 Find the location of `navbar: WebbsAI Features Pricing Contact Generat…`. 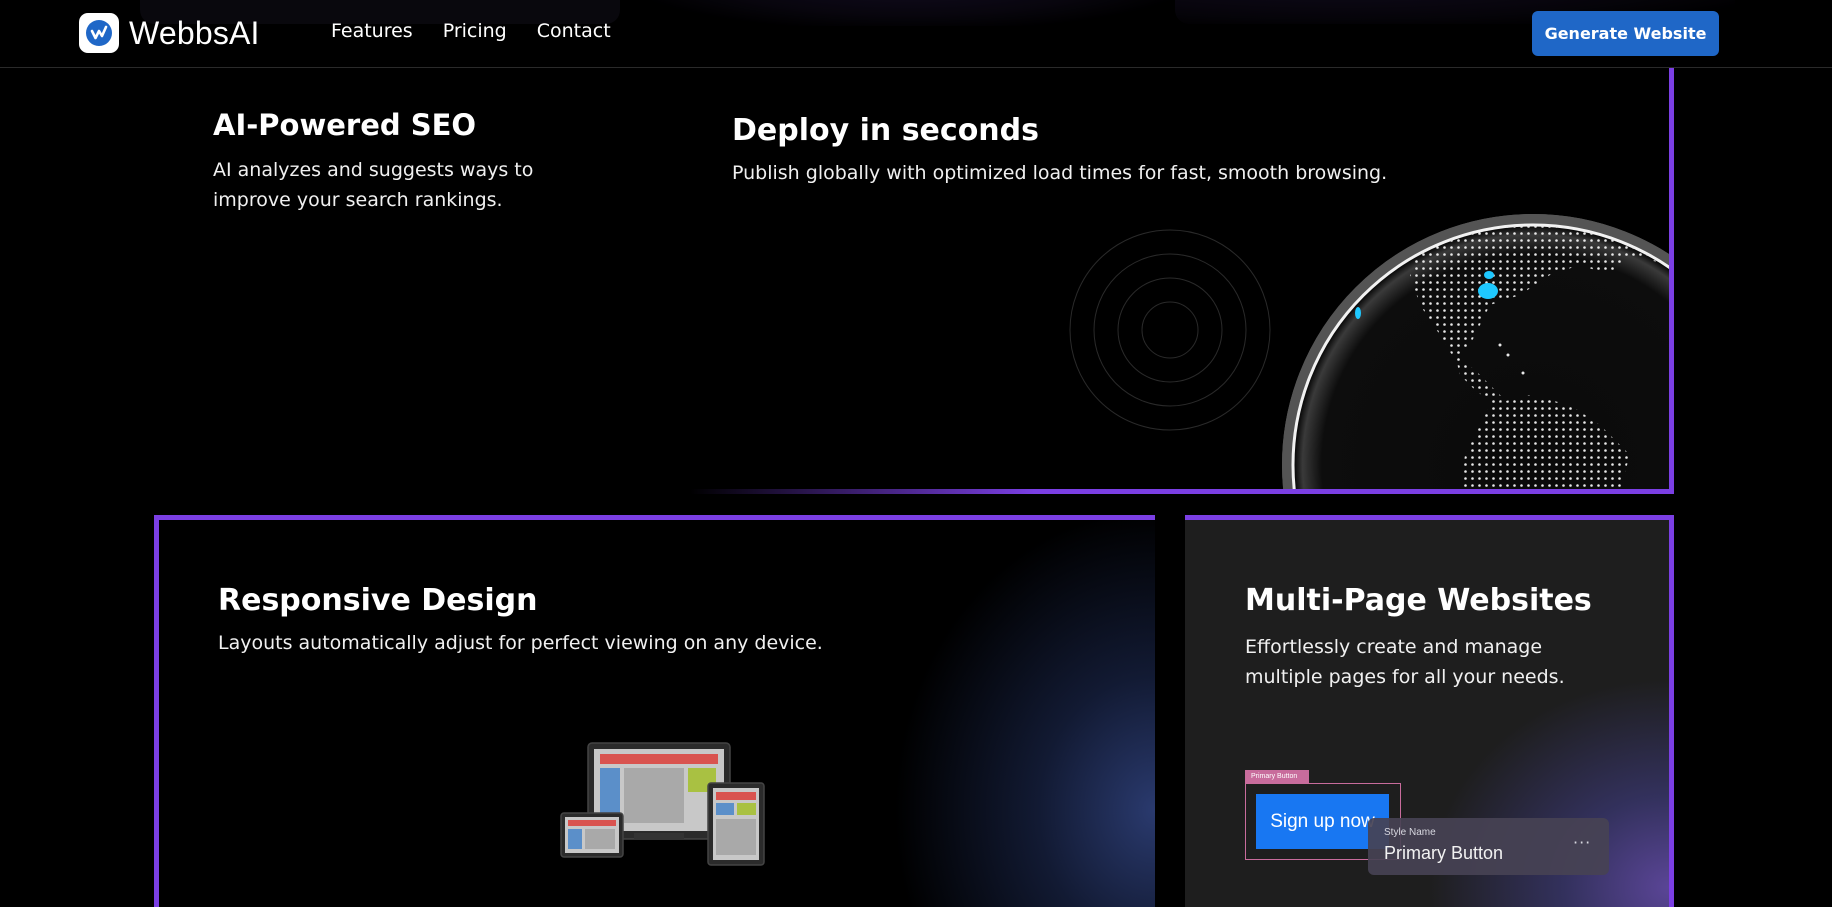

navbar: WebbsAI Features Pricing Contact Generat… is located at coordinates (916, 34).